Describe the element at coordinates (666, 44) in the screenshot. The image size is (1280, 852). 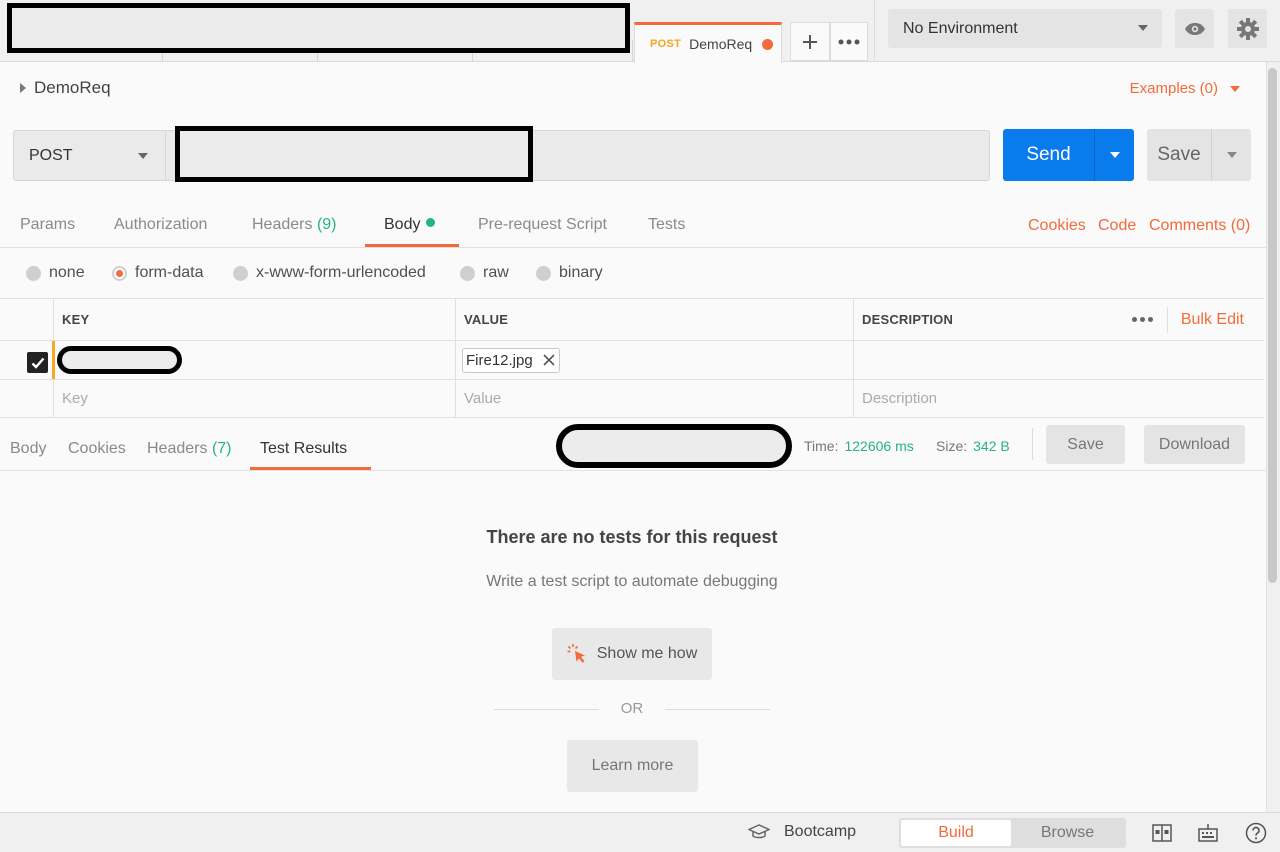
I see `tab-method-label: POST` at that location.